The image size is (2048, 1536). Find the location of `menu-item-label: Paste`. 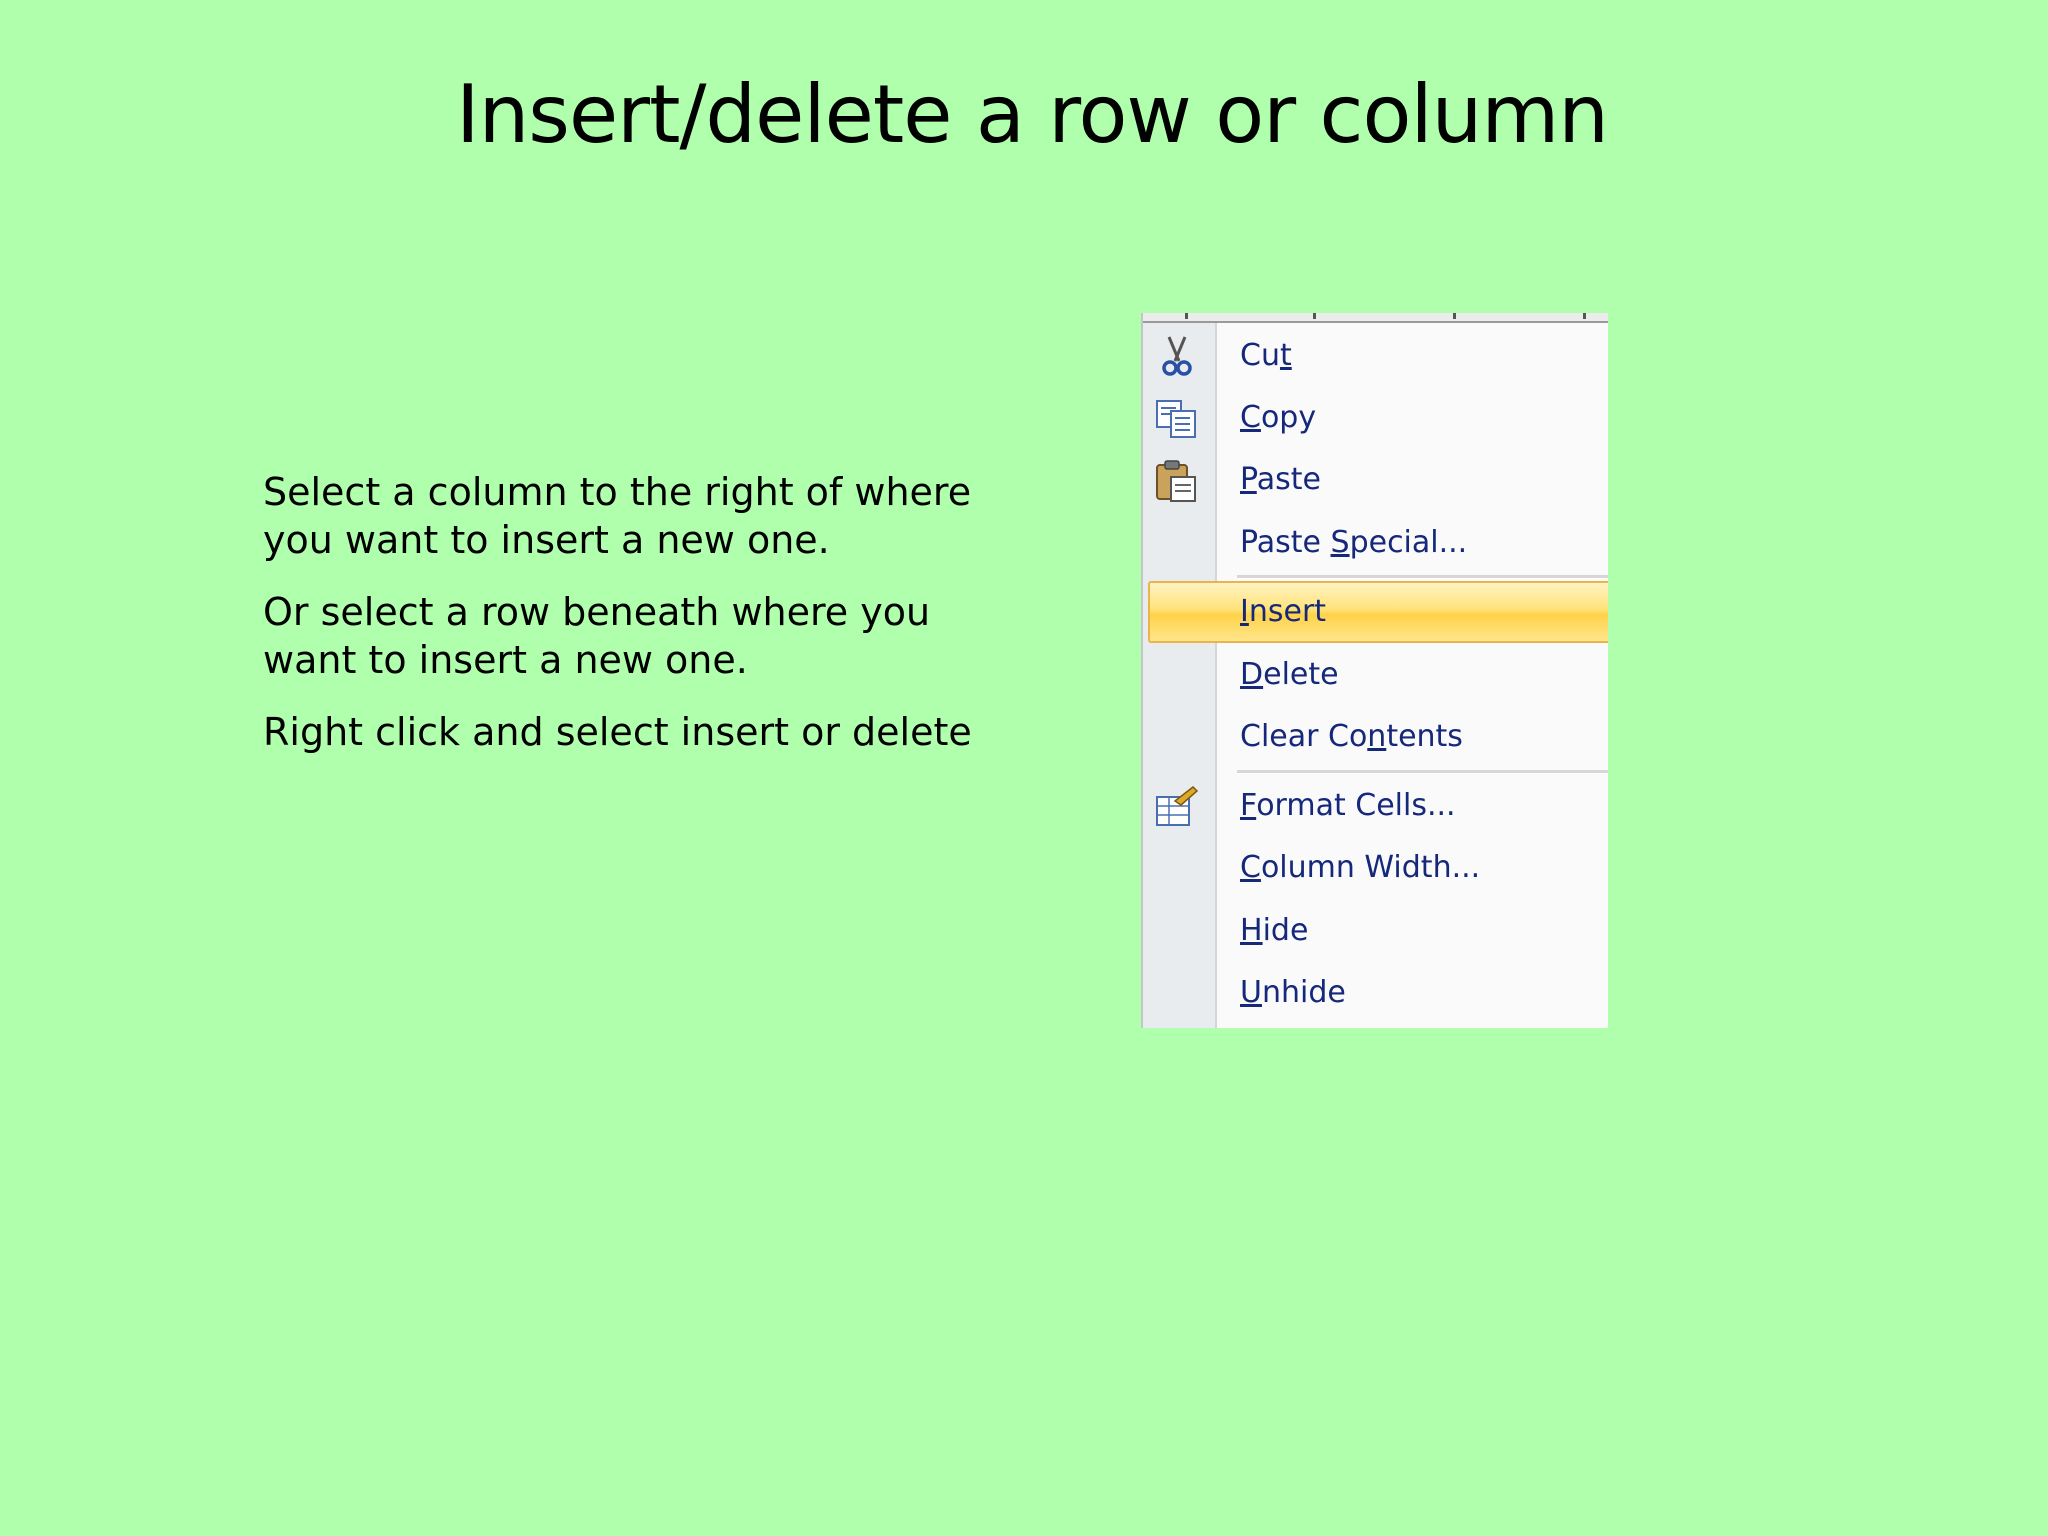

menu-item-label: Paste is located at coordinates (1280, 479).